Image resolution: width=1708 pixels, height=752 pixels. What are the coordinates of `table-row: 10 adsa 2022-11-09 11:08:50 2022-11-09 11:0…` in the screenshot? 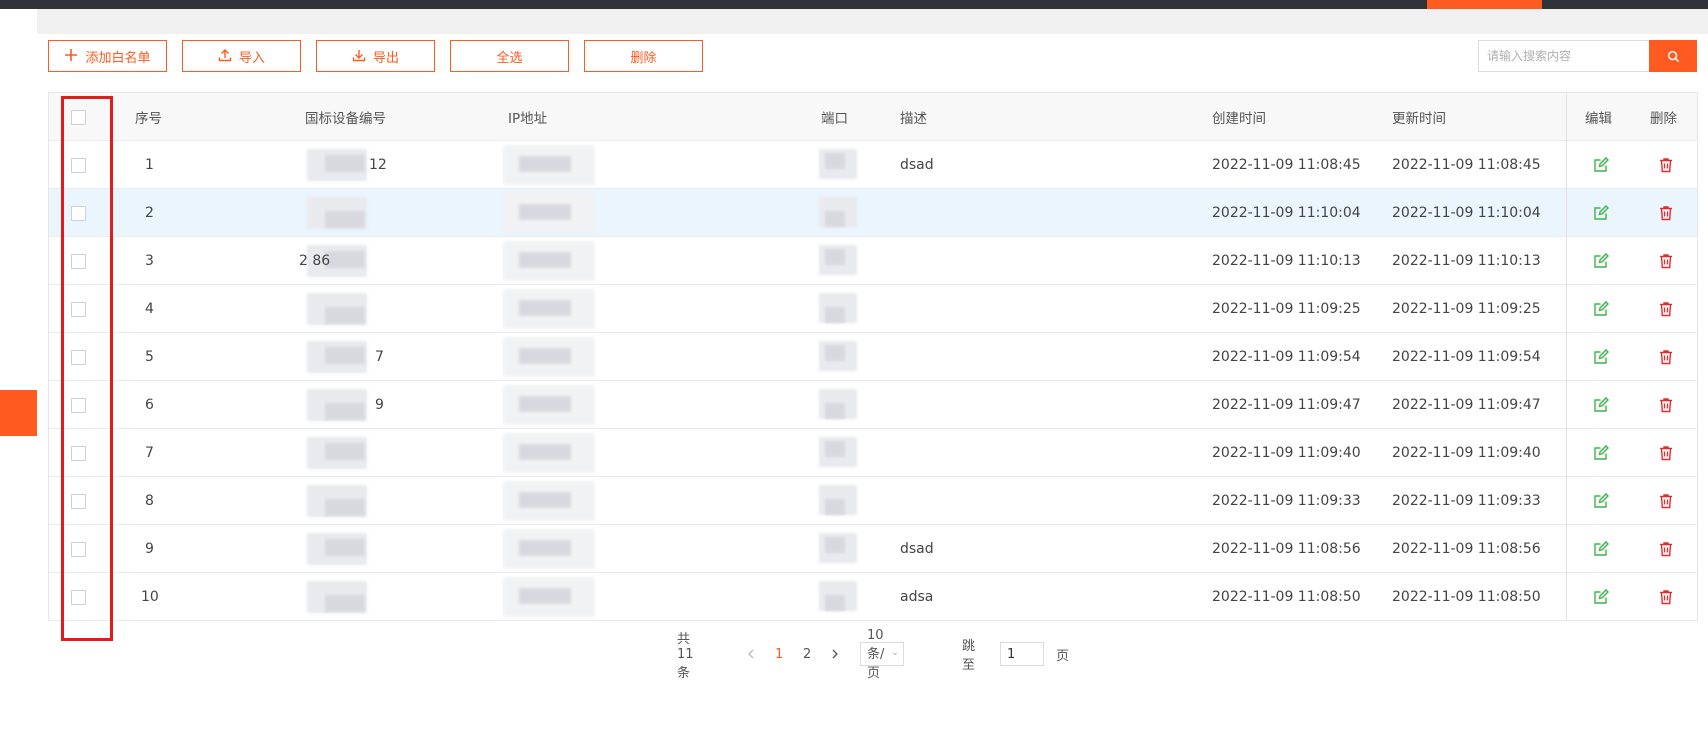 It's located at (873, 597).